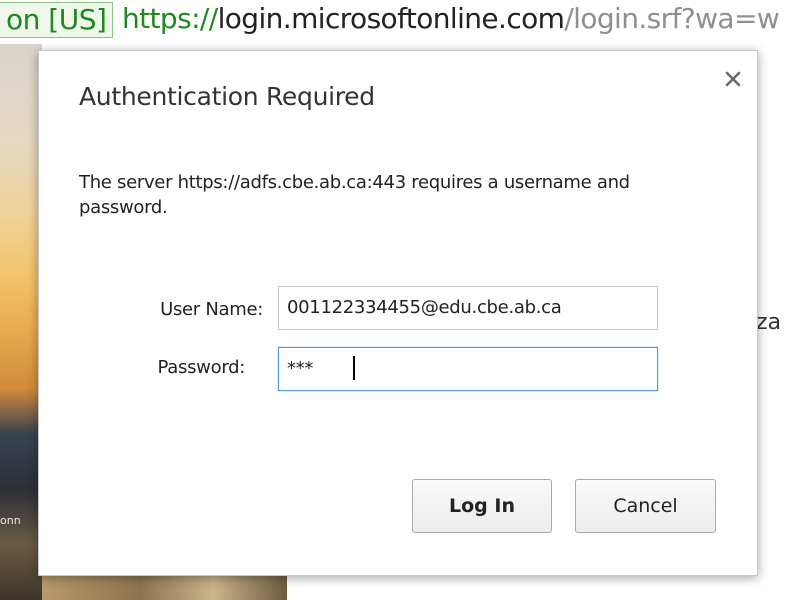 This screenshot has height=600, width=792. I want to click on url-host: login.microsoftonline.com, so click(391, 18).